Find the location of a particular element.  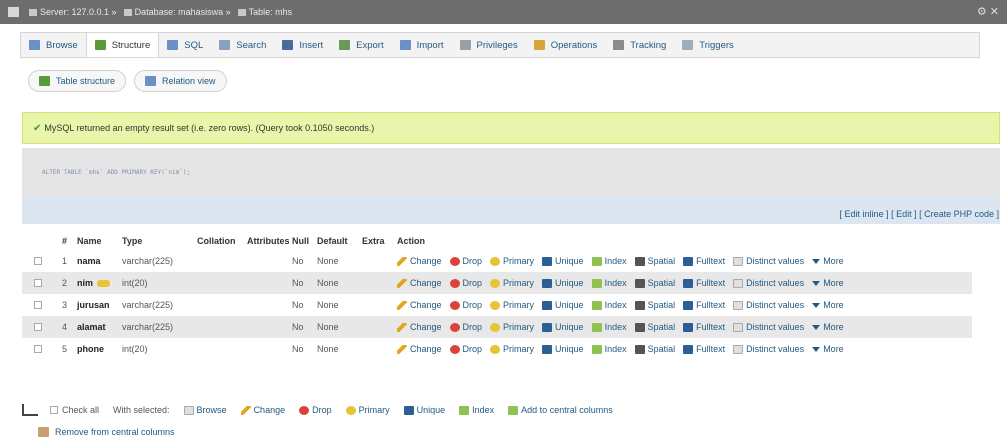

tab-structure: Structure is located at coordinates (122, 45).